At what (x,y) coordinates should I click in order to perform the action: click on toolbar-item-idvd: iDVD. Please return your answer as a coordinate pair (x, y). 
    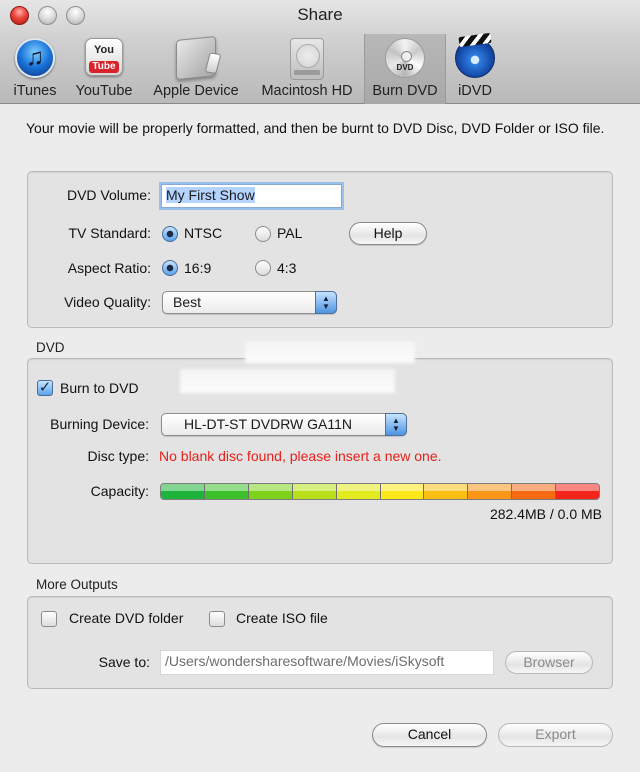
    Looking at the image, I should click on (475, 69).